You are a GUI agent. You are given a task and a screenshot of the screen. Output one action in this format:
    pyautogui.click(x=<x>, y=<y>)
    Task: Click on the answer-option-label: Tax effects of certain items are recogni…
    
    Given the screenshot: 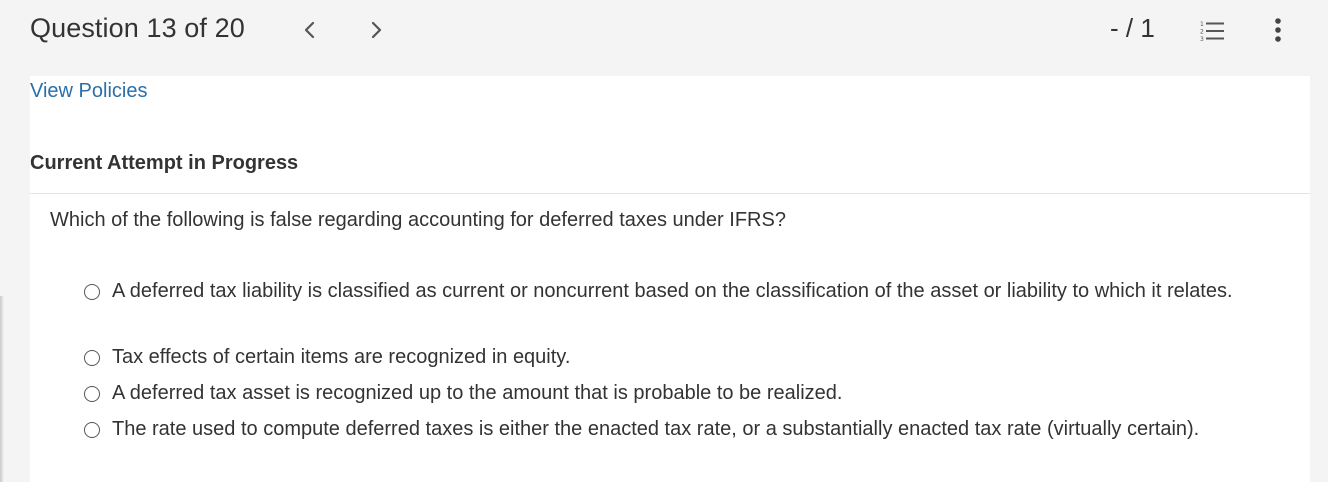 What is the action you would take?
    pyautogui.click(x=341, y=357)
    